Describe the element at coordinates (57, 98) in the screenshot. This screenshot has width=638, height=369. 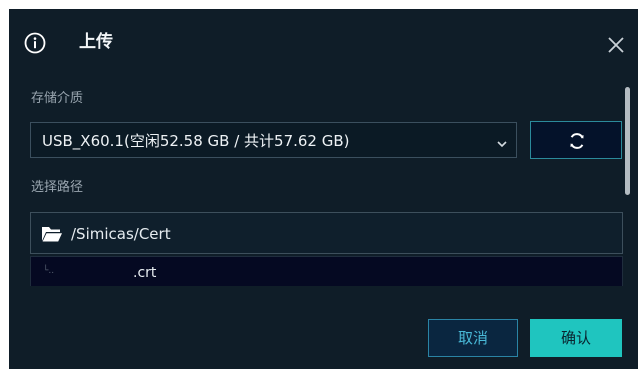
I see `storage-label: 存储介质` at that location.